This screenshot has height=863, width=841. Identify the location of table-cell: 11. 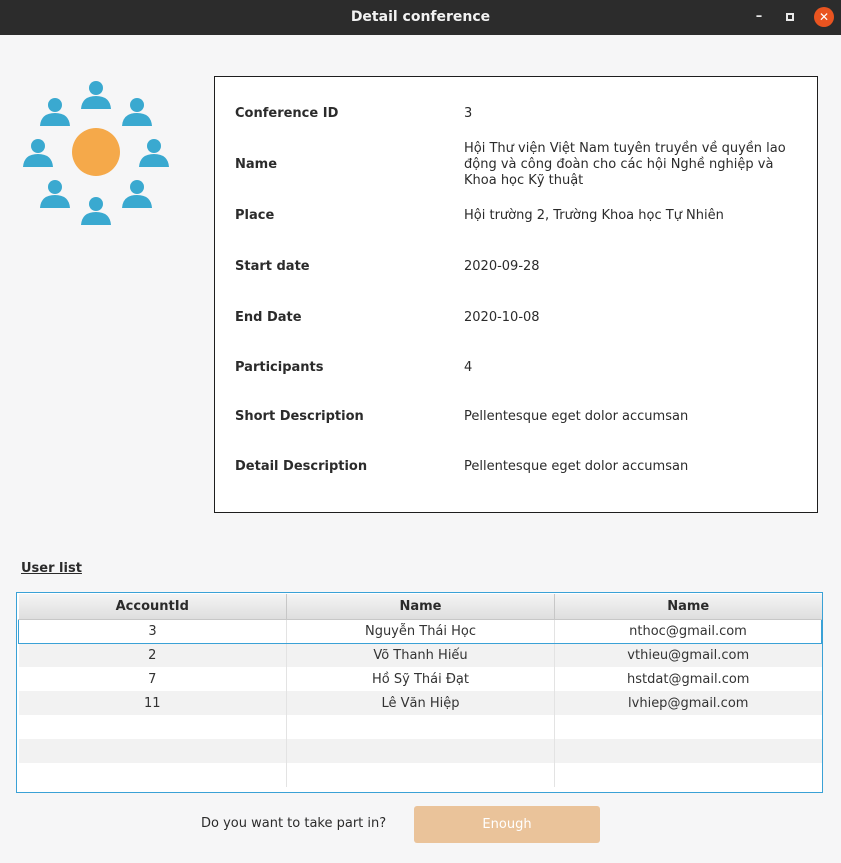
(152, 703).